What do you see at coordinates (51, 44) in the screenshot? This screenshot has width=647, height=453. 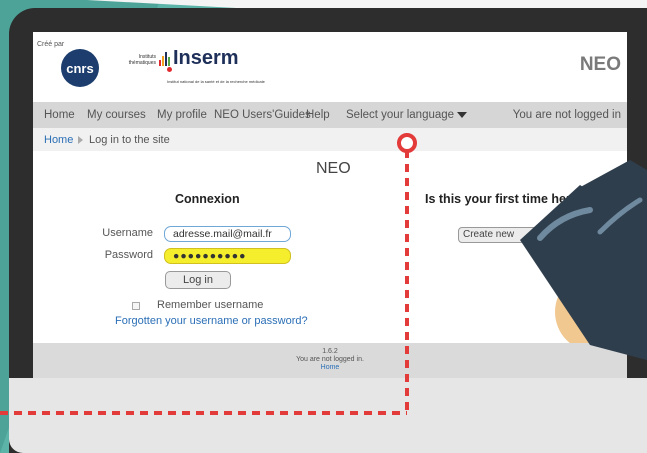 I see `created-by-label: Créé par` at bounding box center [51, 44].